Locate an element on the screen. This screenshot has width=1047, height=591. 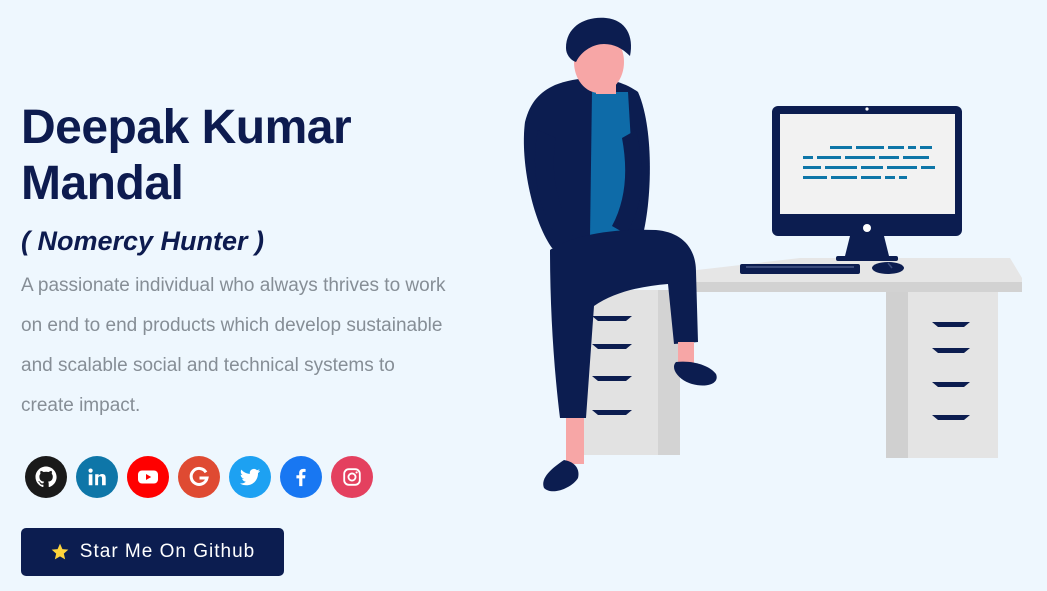
google-link is located at coordinates (199, 477).